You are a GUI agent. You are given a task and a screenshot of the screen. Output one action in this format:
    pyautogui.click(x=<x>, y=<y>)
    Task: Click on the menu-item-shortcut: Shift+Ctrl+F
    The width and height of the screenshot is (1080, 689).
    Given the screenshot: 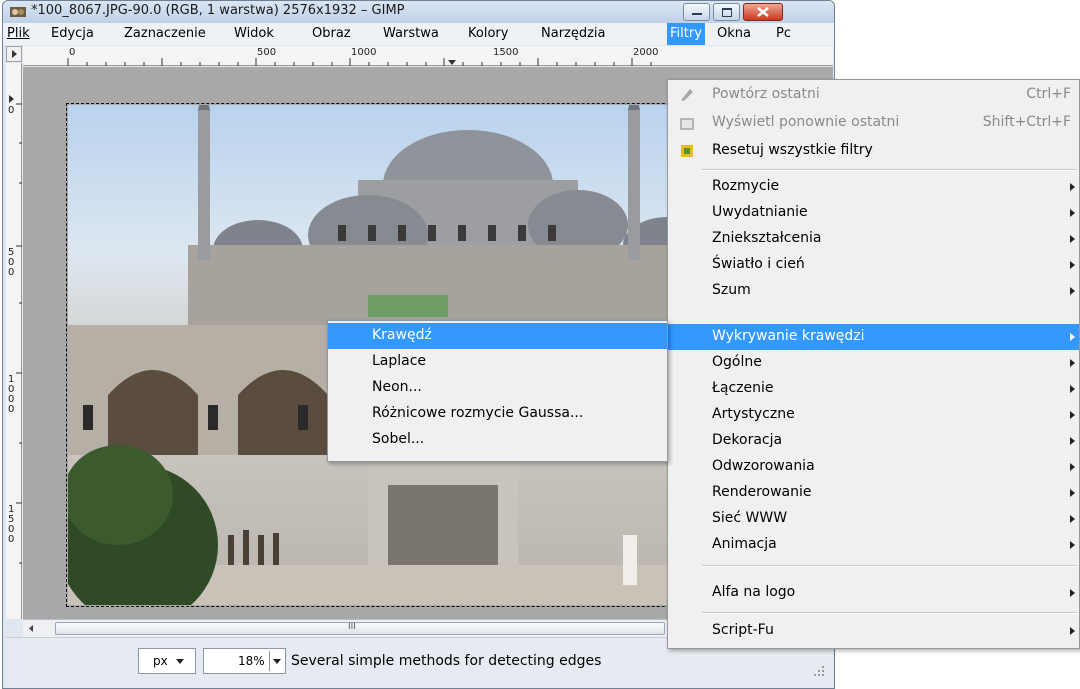 What is the action you would take?
    pyautogui.click(x=1026, y=122)
    